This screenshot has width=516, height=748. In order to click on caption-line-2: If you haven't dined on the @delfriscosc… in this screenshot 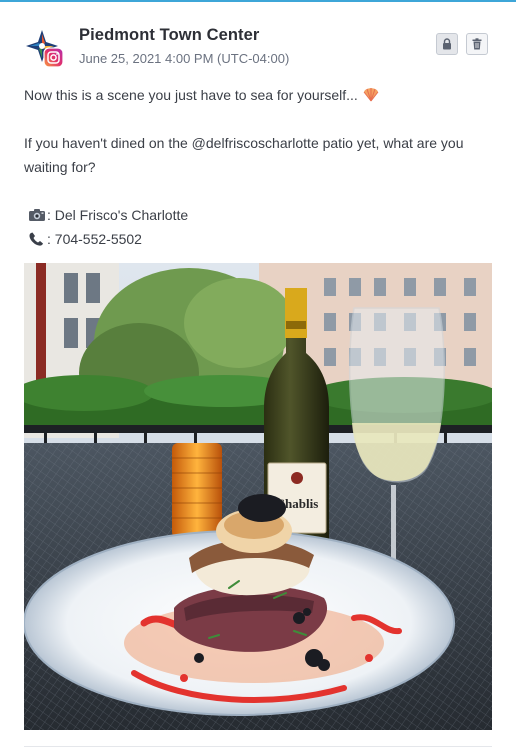, I will do `click(244, 155)`.